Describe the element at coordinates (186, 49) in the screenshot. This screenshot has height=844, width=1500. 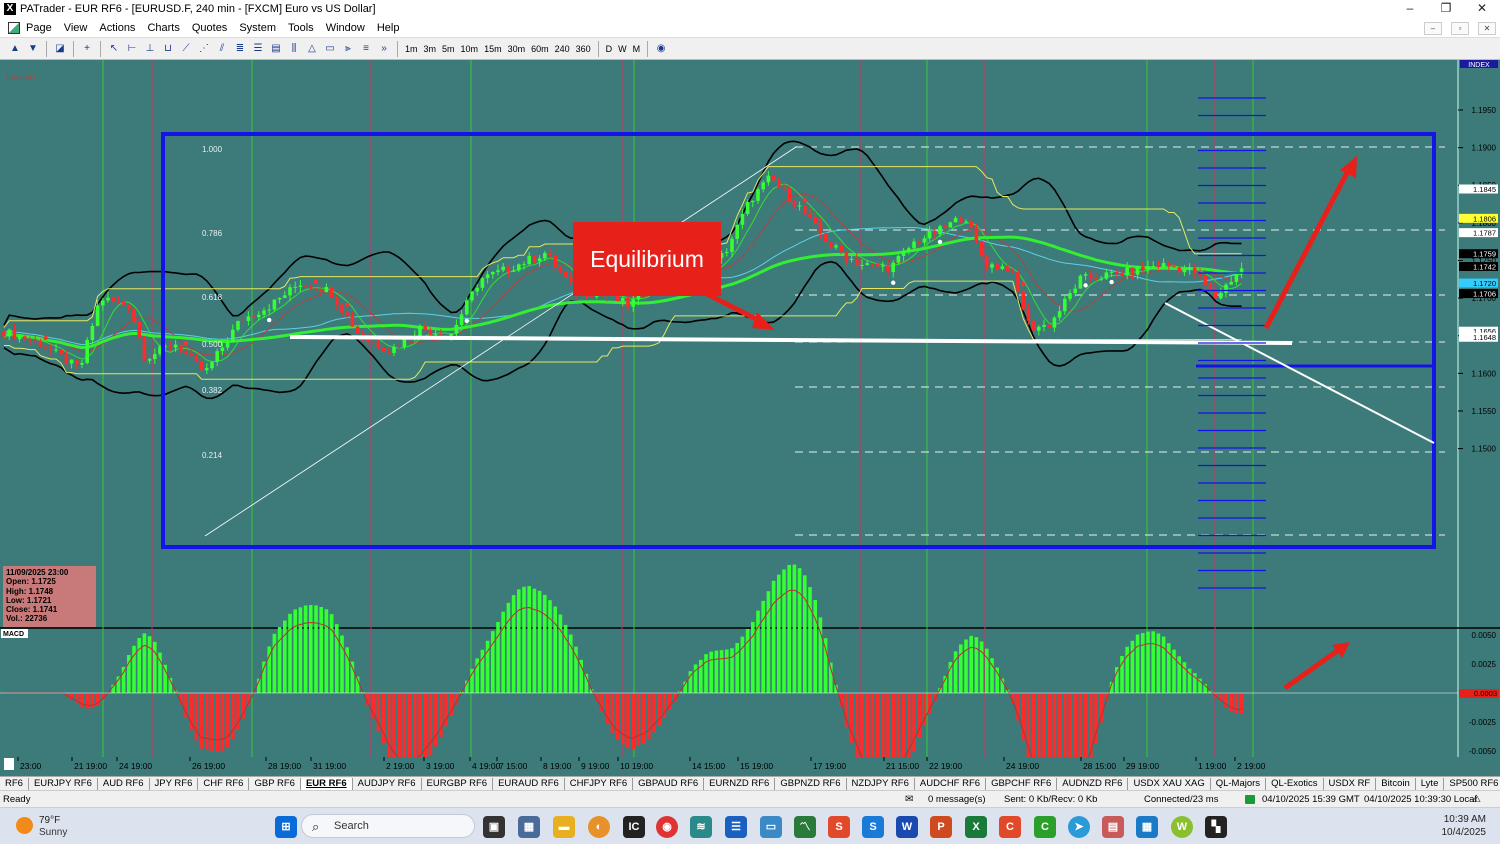
I see `trendline-icon: ⟋` at that location.